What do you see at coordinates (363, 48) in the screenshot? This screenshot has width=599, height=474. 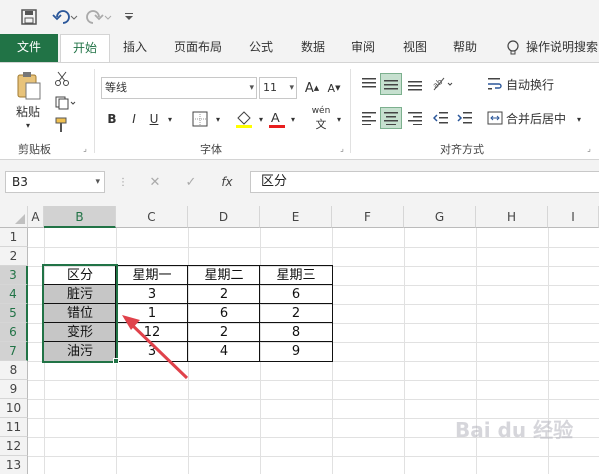 I see `tab-review: 审阅` at bounding box center [363, 48].